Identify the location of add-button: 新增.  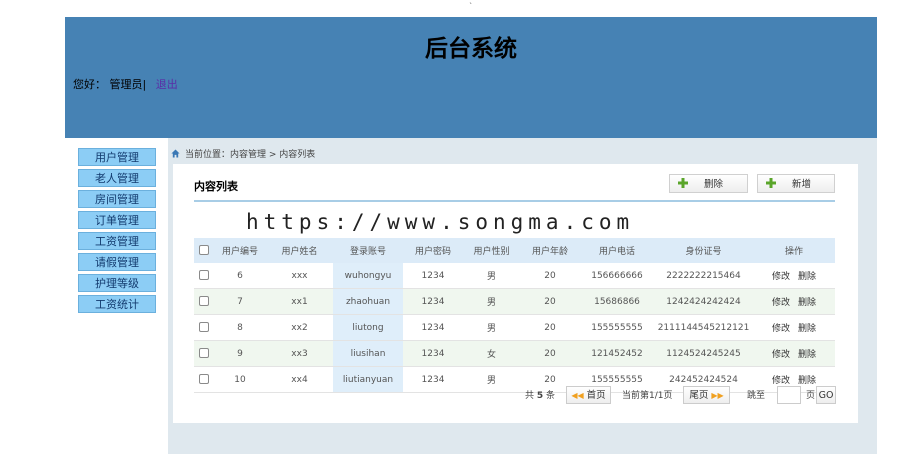
(796, 183).